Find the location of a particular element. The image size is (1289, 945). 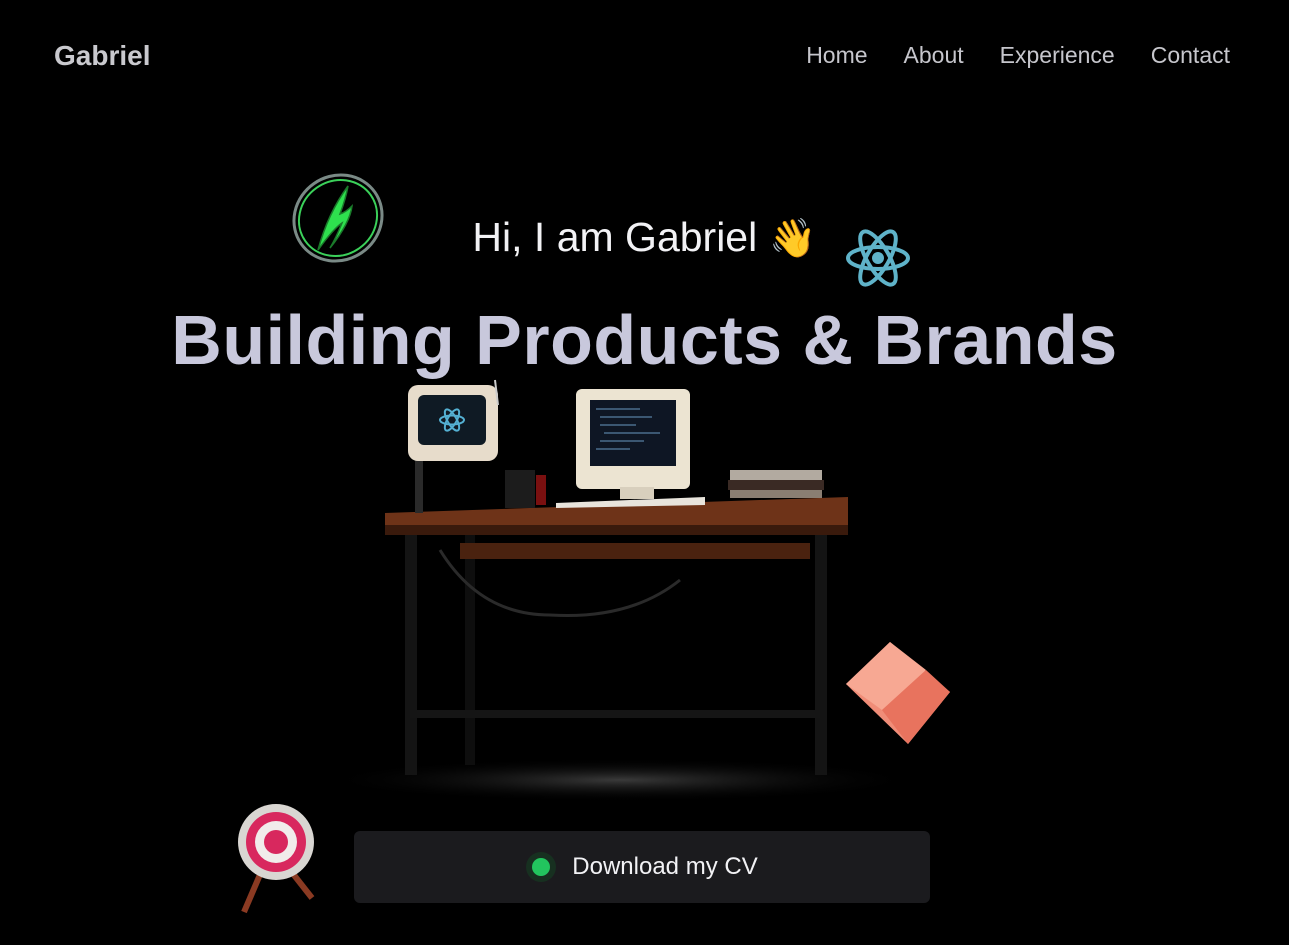

nav-link-home: Home is located at coordinates (836, 55).